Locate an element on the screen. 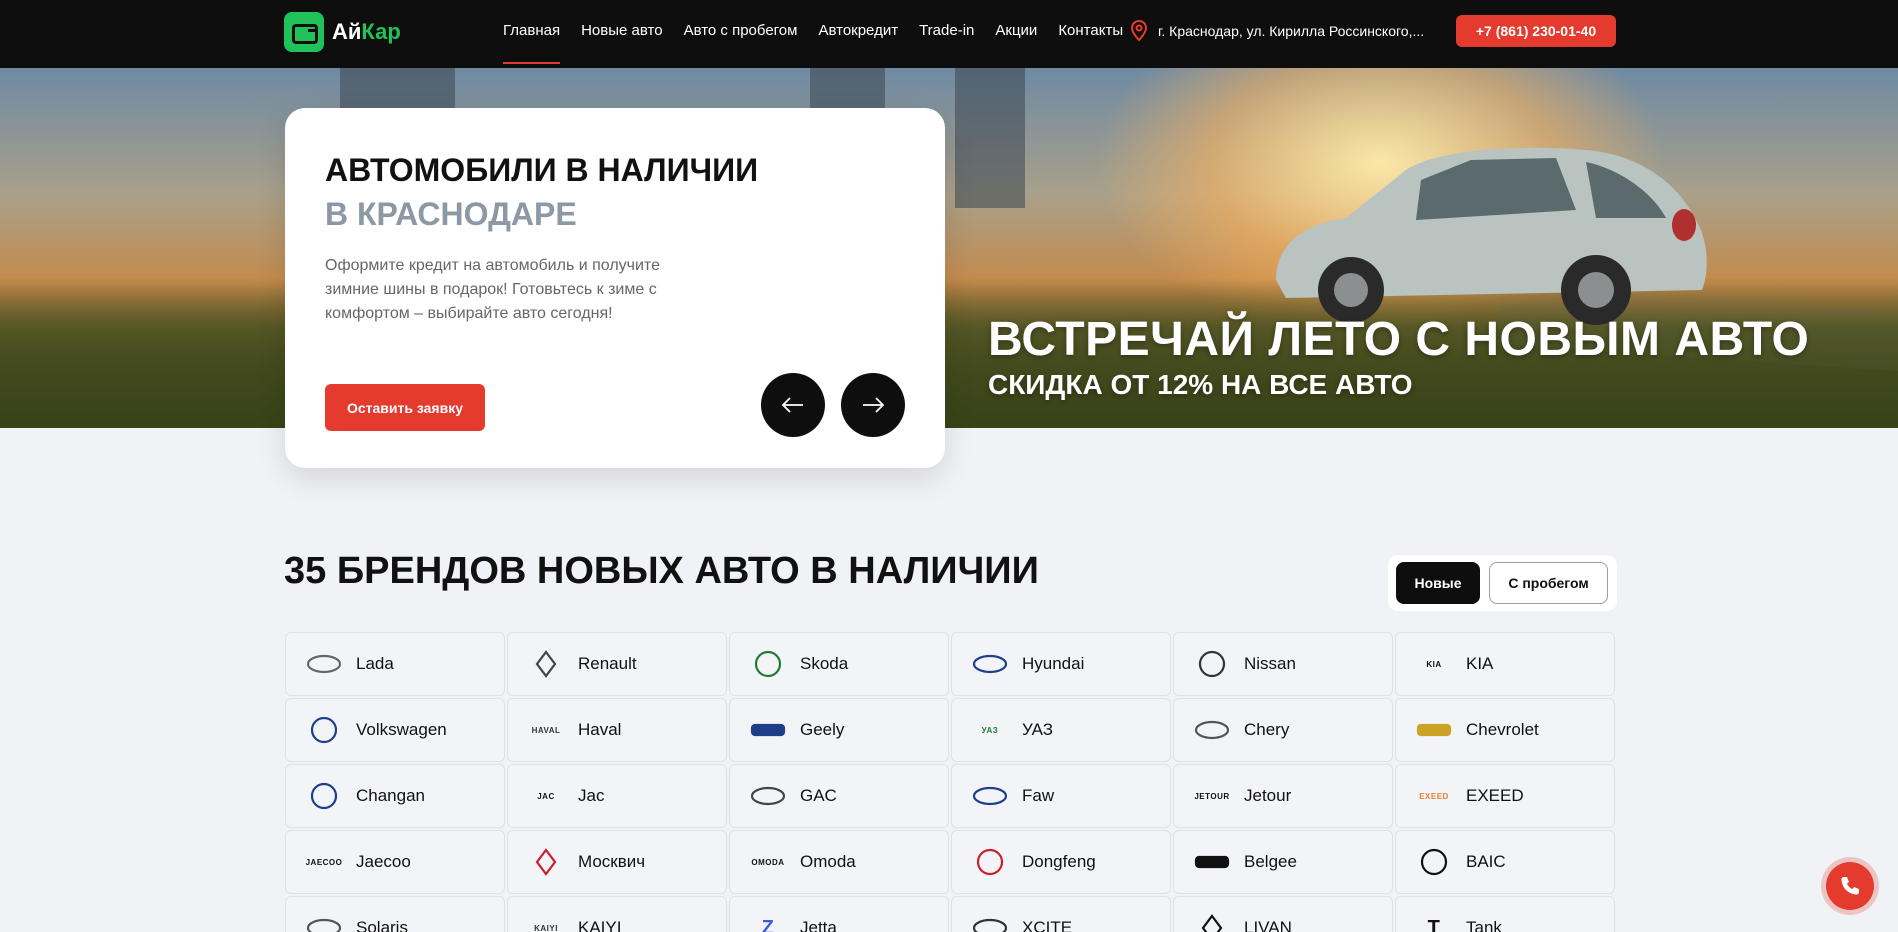  brand-card: Faw is located at coordinates (1061, 796).